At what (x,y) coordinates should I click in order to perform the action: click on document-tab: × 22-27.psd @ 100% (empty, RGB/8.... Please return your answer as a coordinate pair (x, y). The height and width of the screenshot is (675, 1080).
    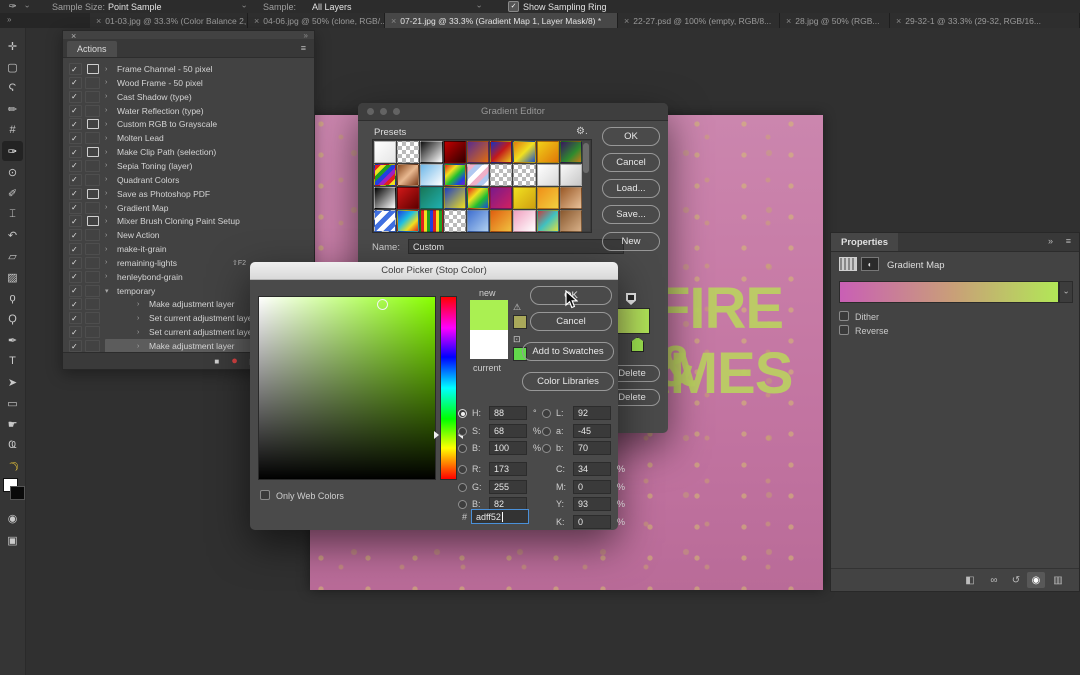
    Looking at the image, I should click on (699, 20).